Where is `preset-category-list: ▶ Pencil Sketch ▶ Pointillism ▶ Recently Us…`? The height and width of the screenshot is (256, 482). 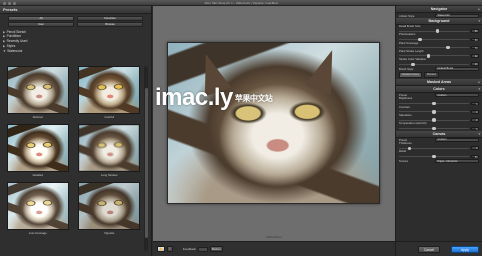 preset-category-list: ▶ Pencil Sketch ▶ Pointillism ▶ Recently Us… is located at coordinates (75, 42).